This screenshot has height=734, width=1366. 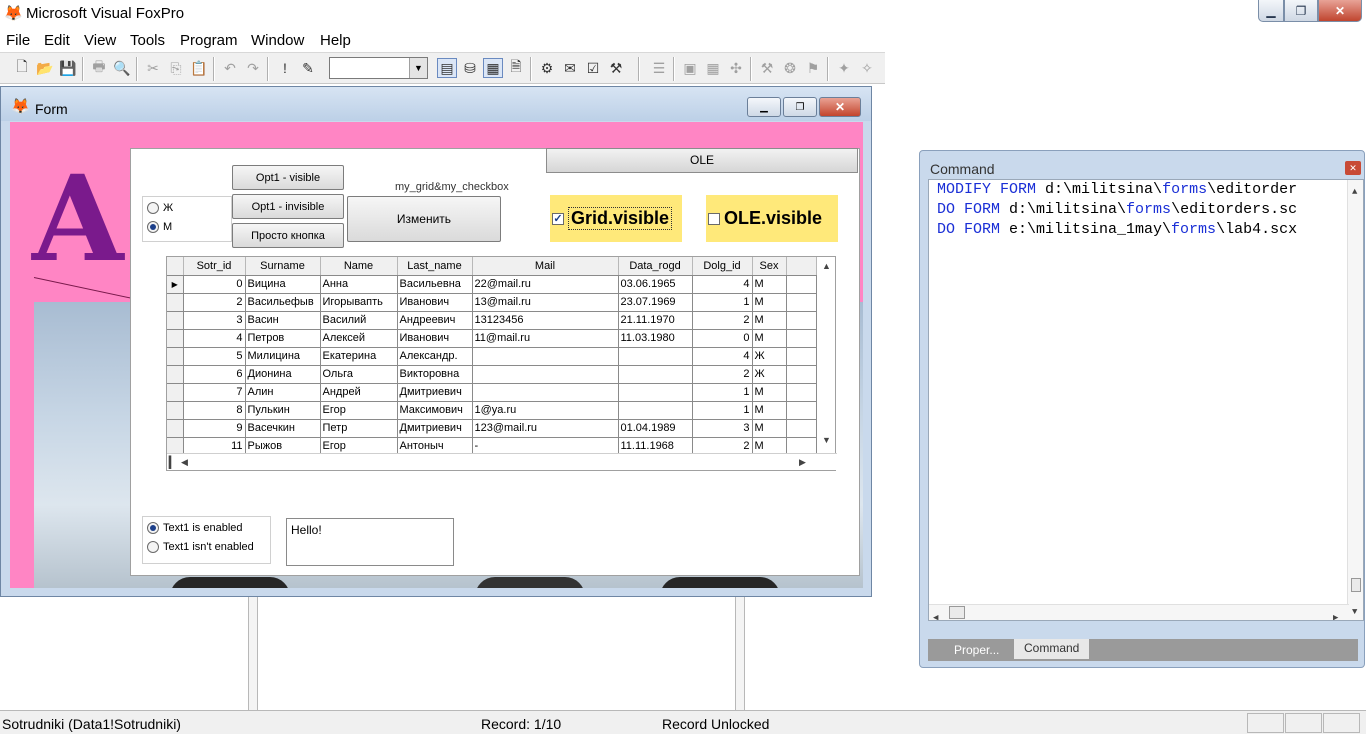 I want to click on align-icon: ☰, so click(x=659, y=68).